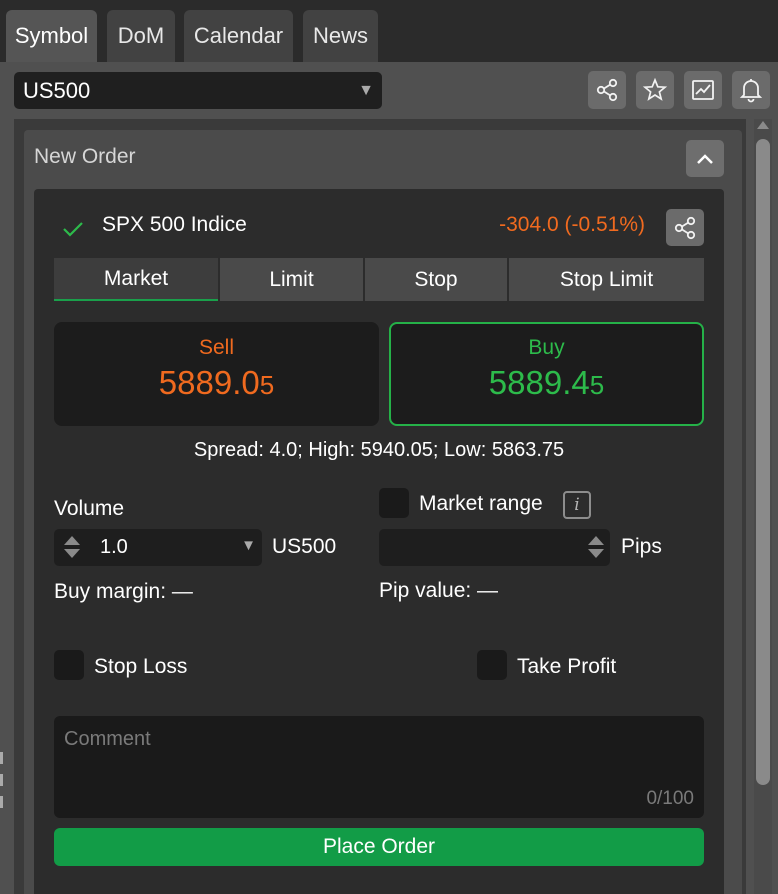 This screenshot has height=894, width=778. What do you see at coordinates (572, 224) in the screenshot?
I see `price-change: -304.0 (-0.51%)` at bounding box center [572, 224].